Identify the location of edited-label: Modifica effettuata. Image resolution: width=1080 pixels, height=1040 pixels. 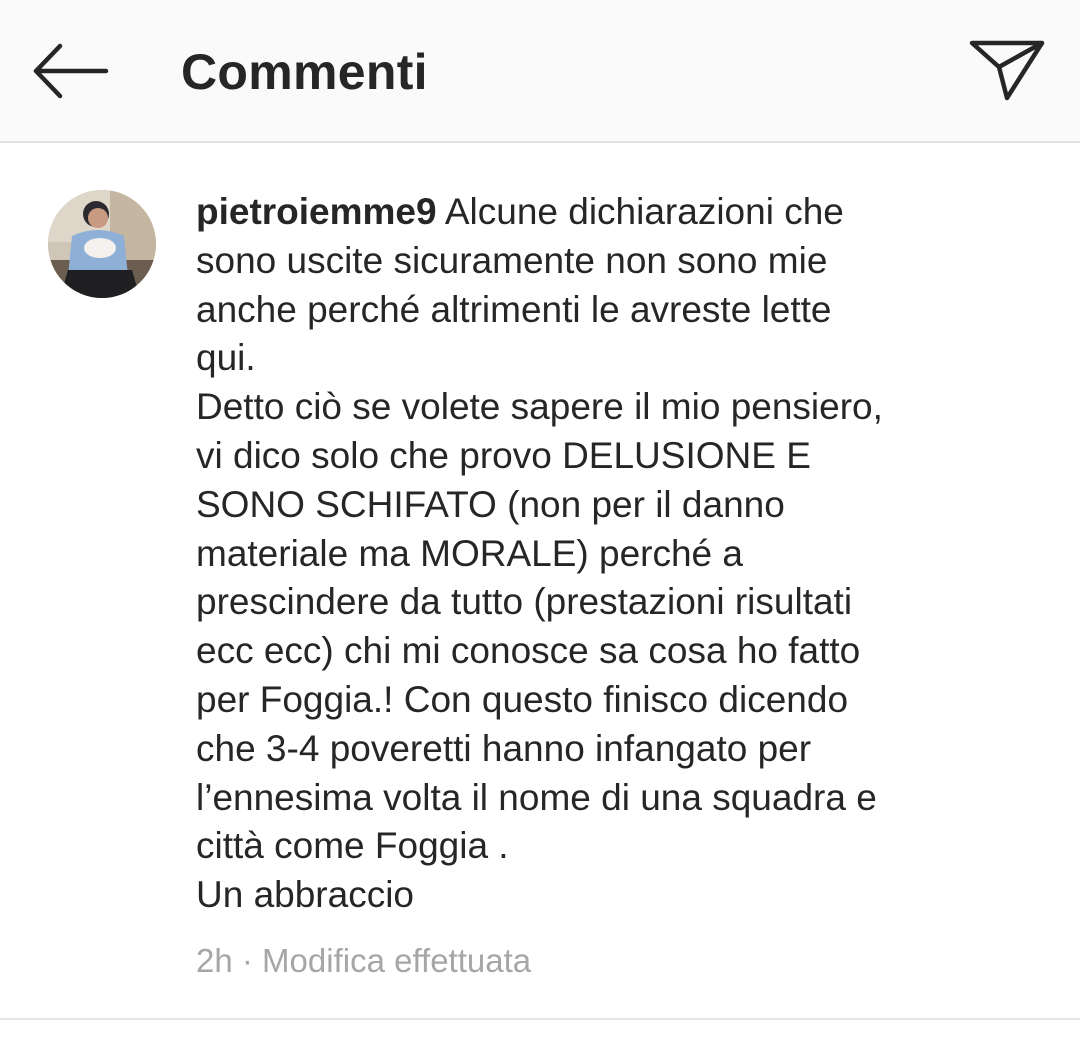
(397, 960).